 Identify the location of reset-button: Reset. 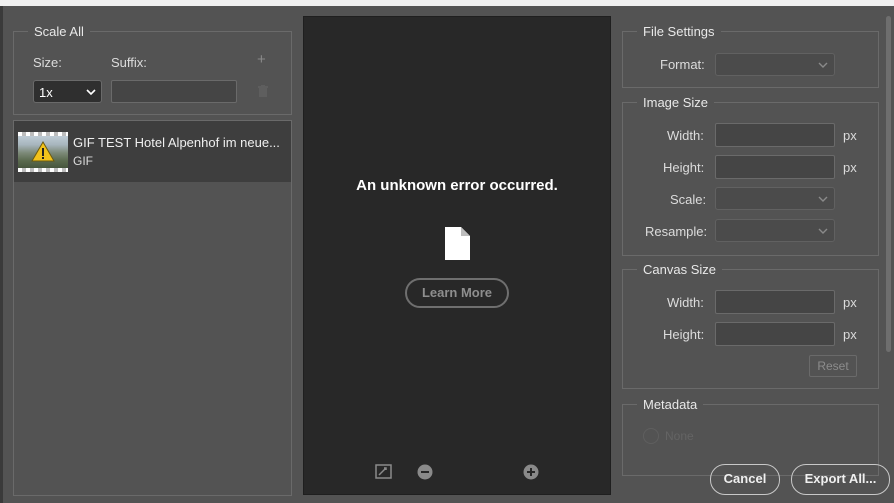
(833, 366).